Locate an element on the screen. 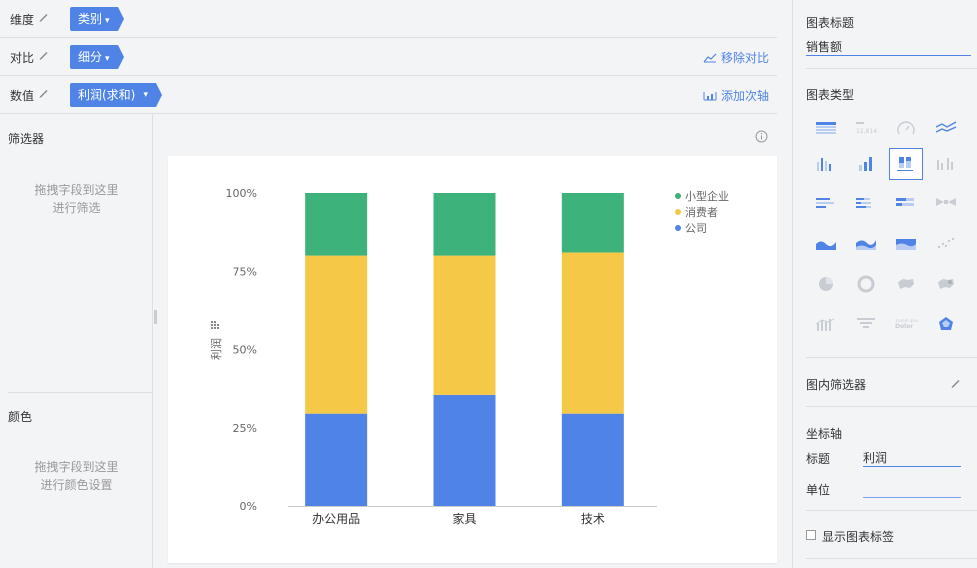  chart-type-pie is located at coordinates (826, 284).